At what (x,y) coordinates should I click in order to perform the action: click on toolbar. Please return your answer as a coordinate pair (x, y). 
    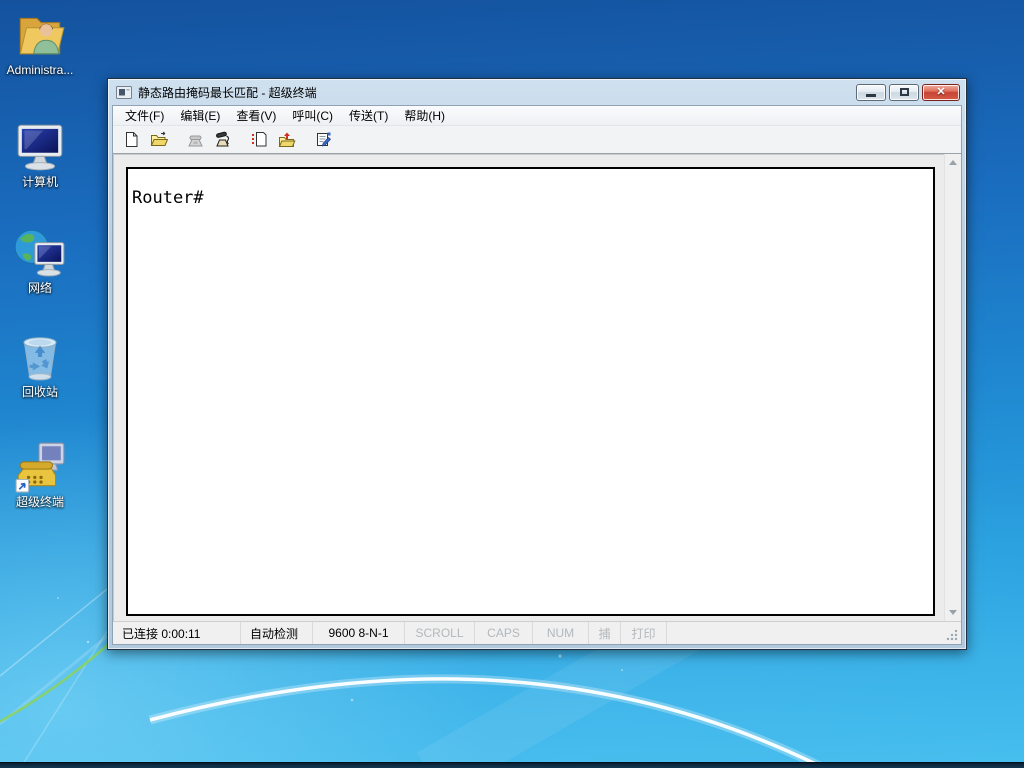
    Looking at the image, I should click on (537, 139).